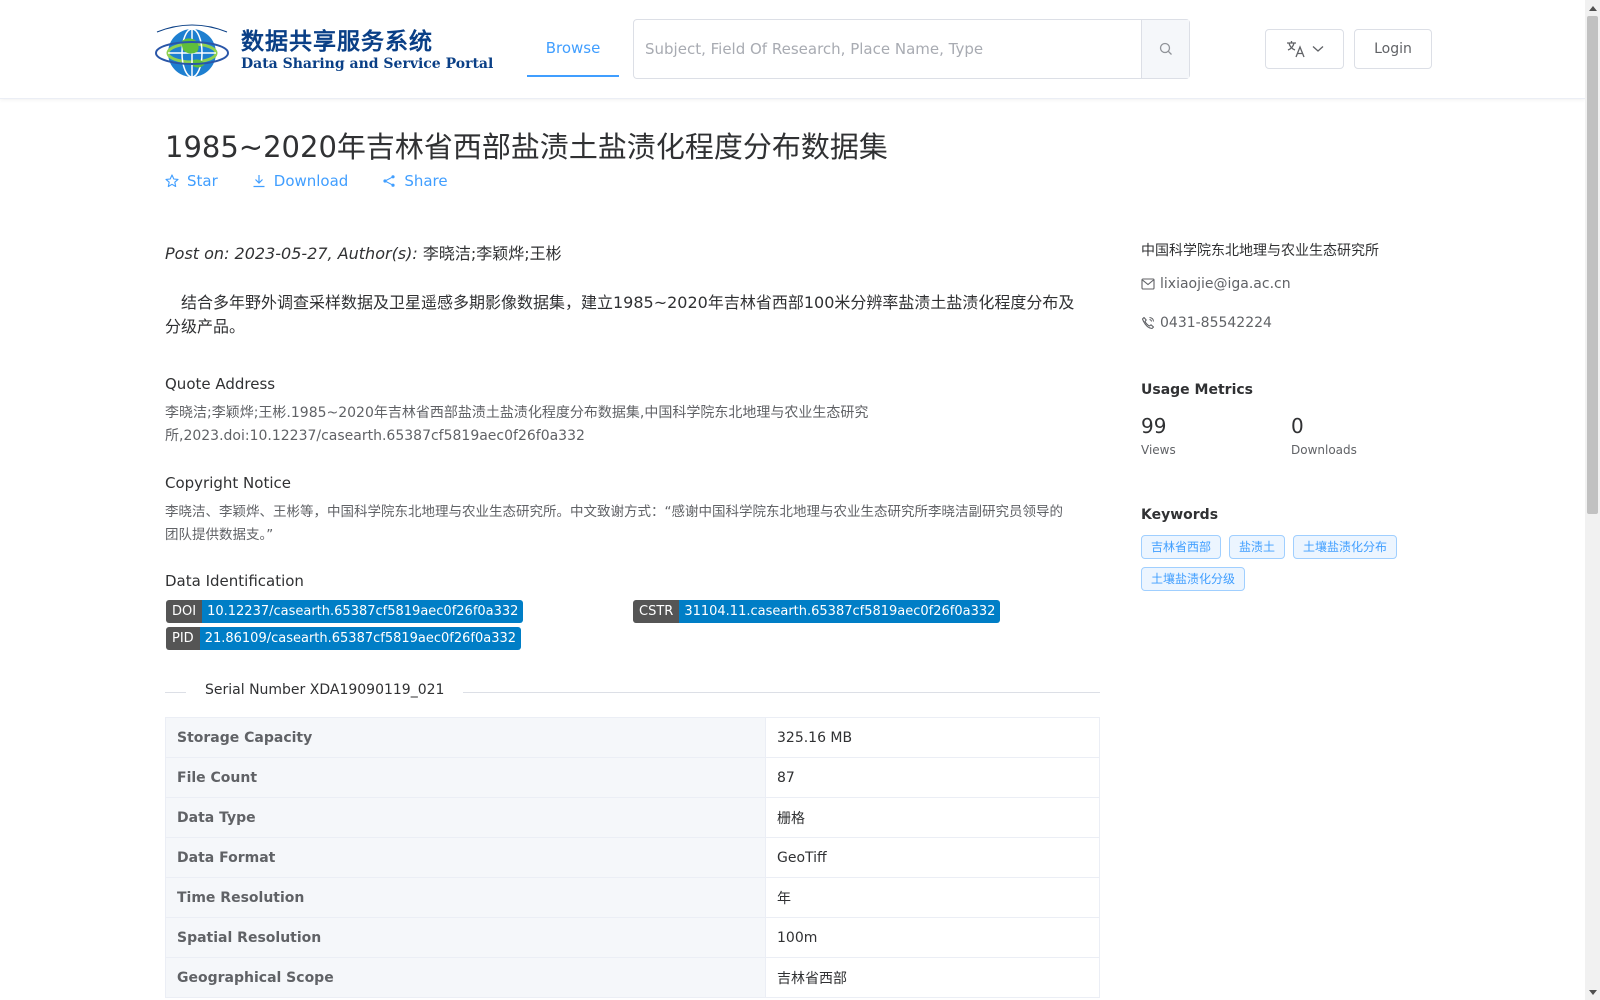  I want to click on share-button: Share, so click(415, 181).